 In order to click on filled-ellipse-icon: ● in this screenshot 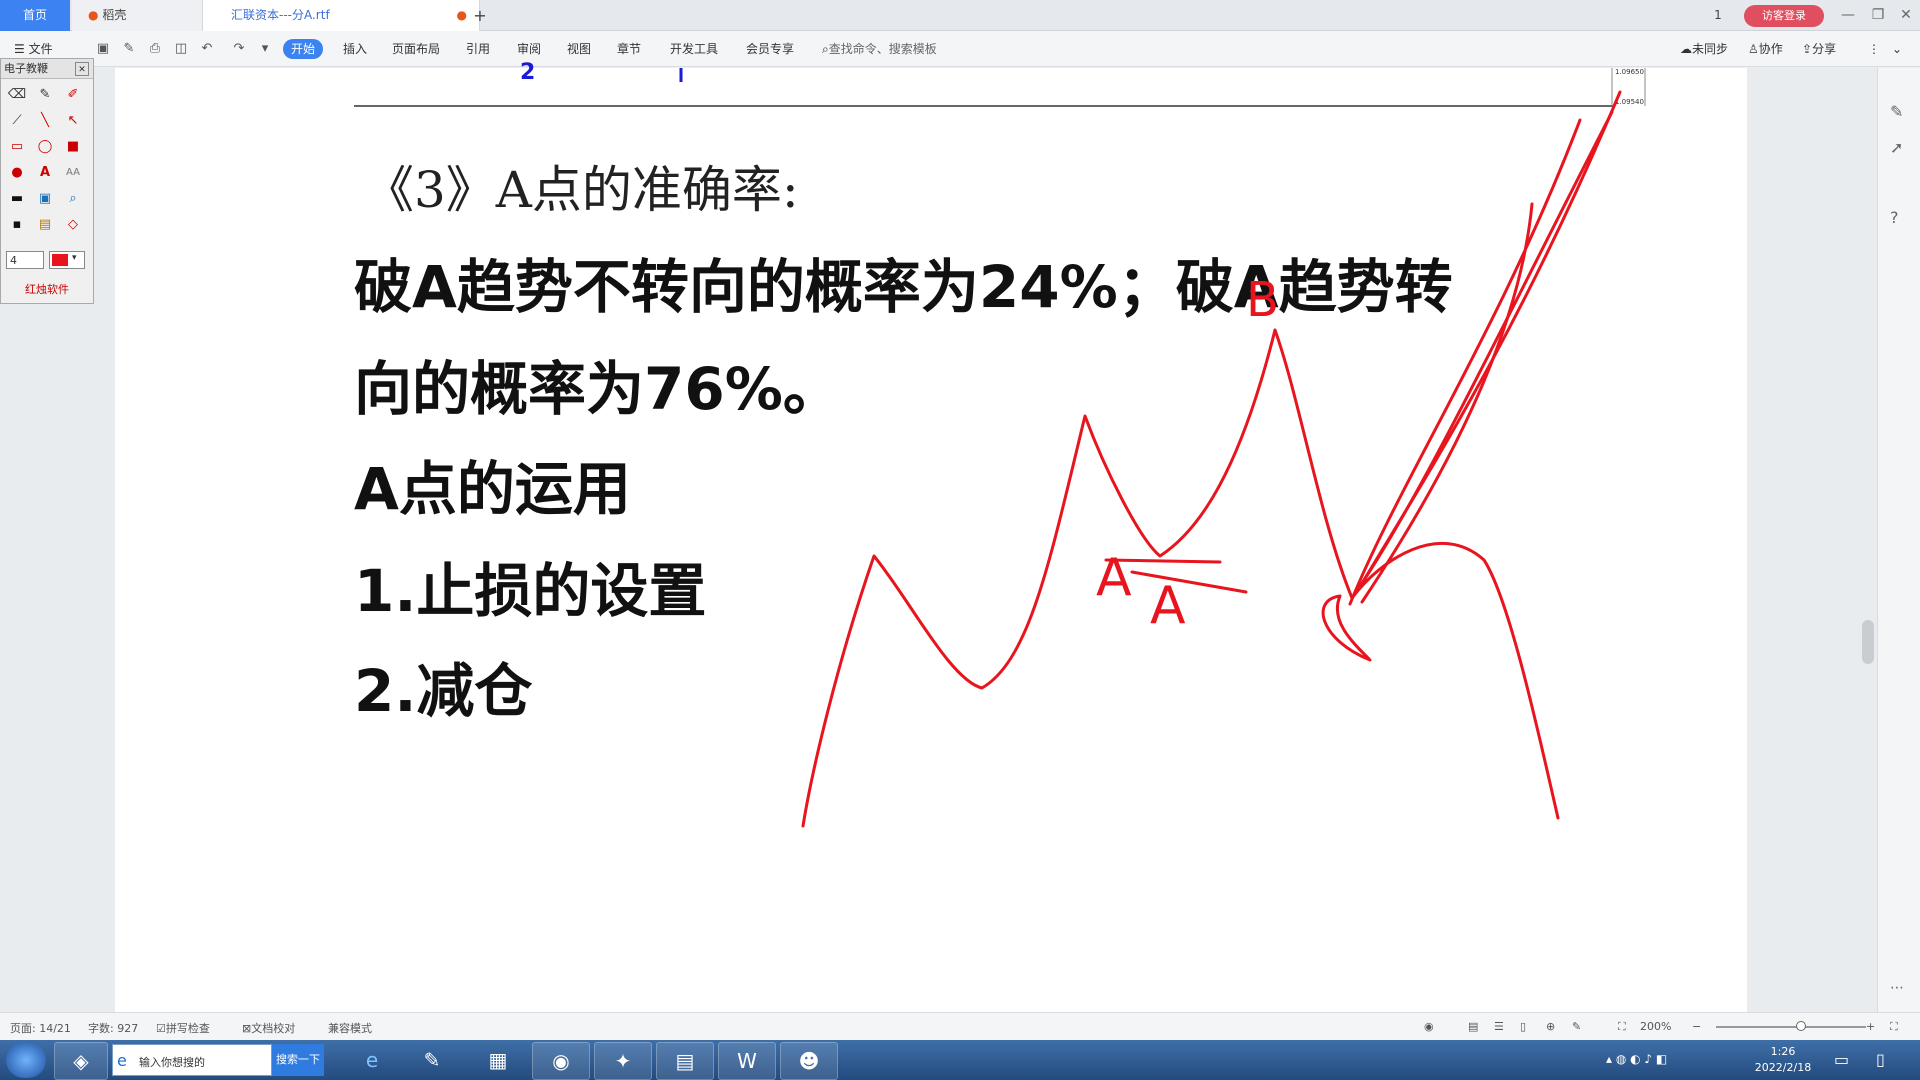, I will do `click(17, 173)`.